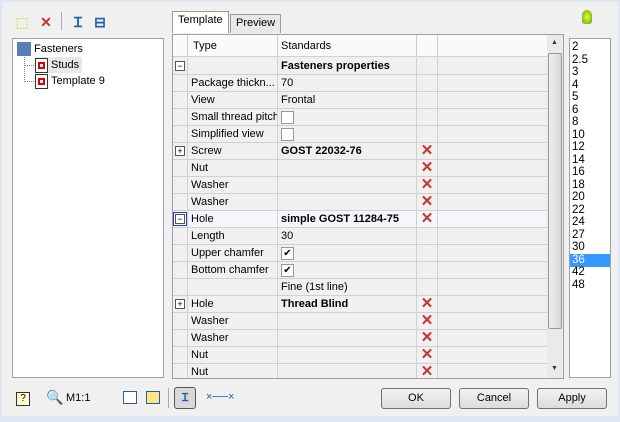 The height and width of the screenshot is (422, 620). Describe the element at coordinates (233, 46) in the screenshot. I see `header-type: Type` at that location.